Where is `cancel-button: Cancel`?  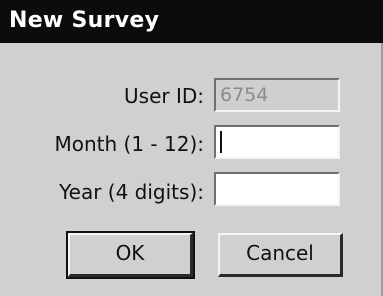 cancel-button: Cancel is located at coordinates (280, 255).